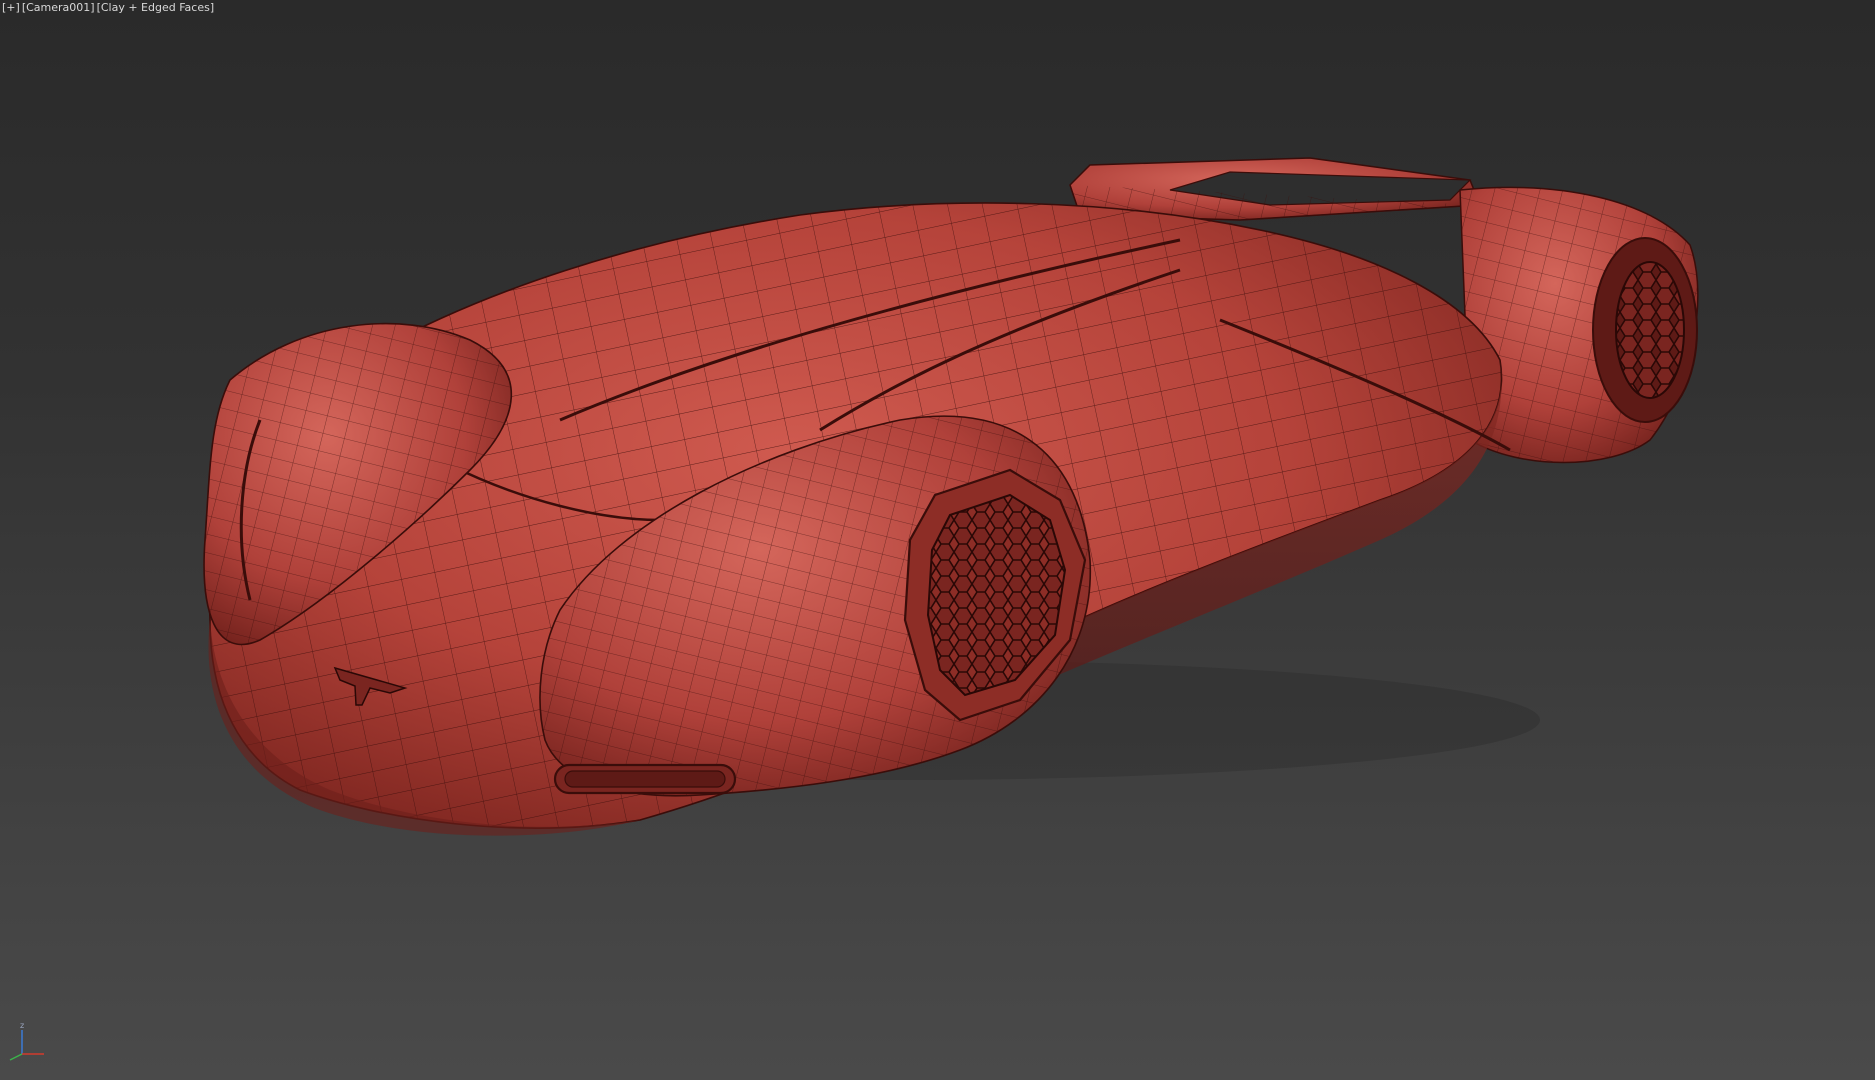 The image size is (1875, 1080). Describe the element at coordinates (22, 1025) in the screenshot. I see `gizmo-z-label: z` at that location.